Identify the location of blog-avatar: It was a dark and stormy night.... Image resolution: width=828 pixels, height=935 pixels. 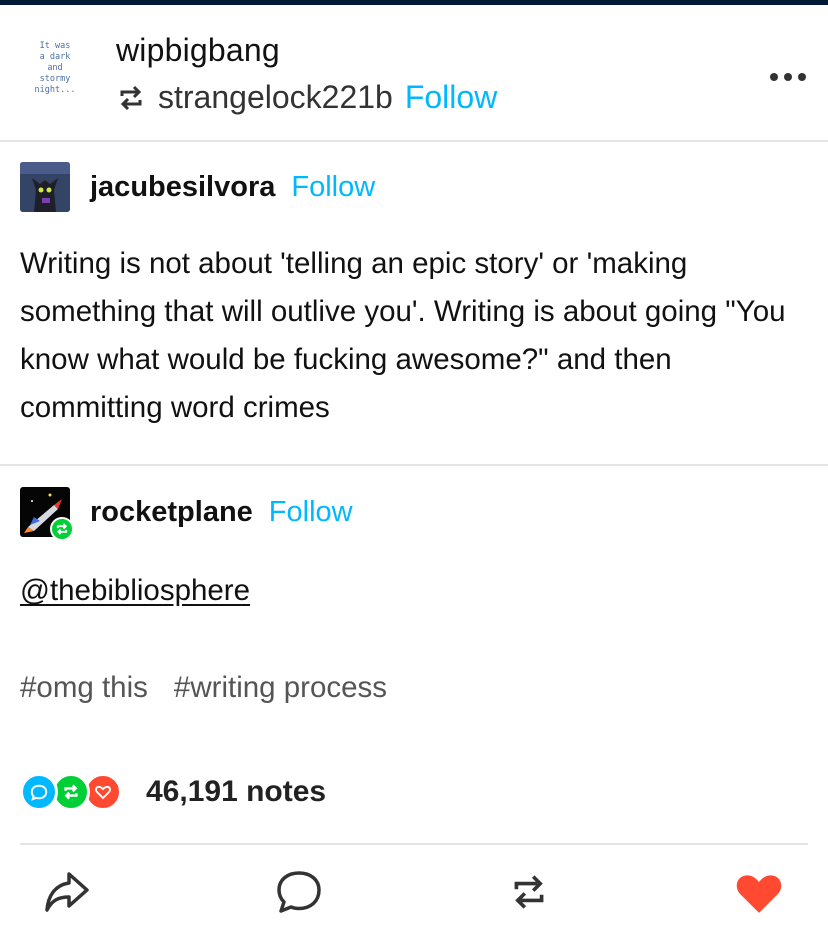
(55, 76).